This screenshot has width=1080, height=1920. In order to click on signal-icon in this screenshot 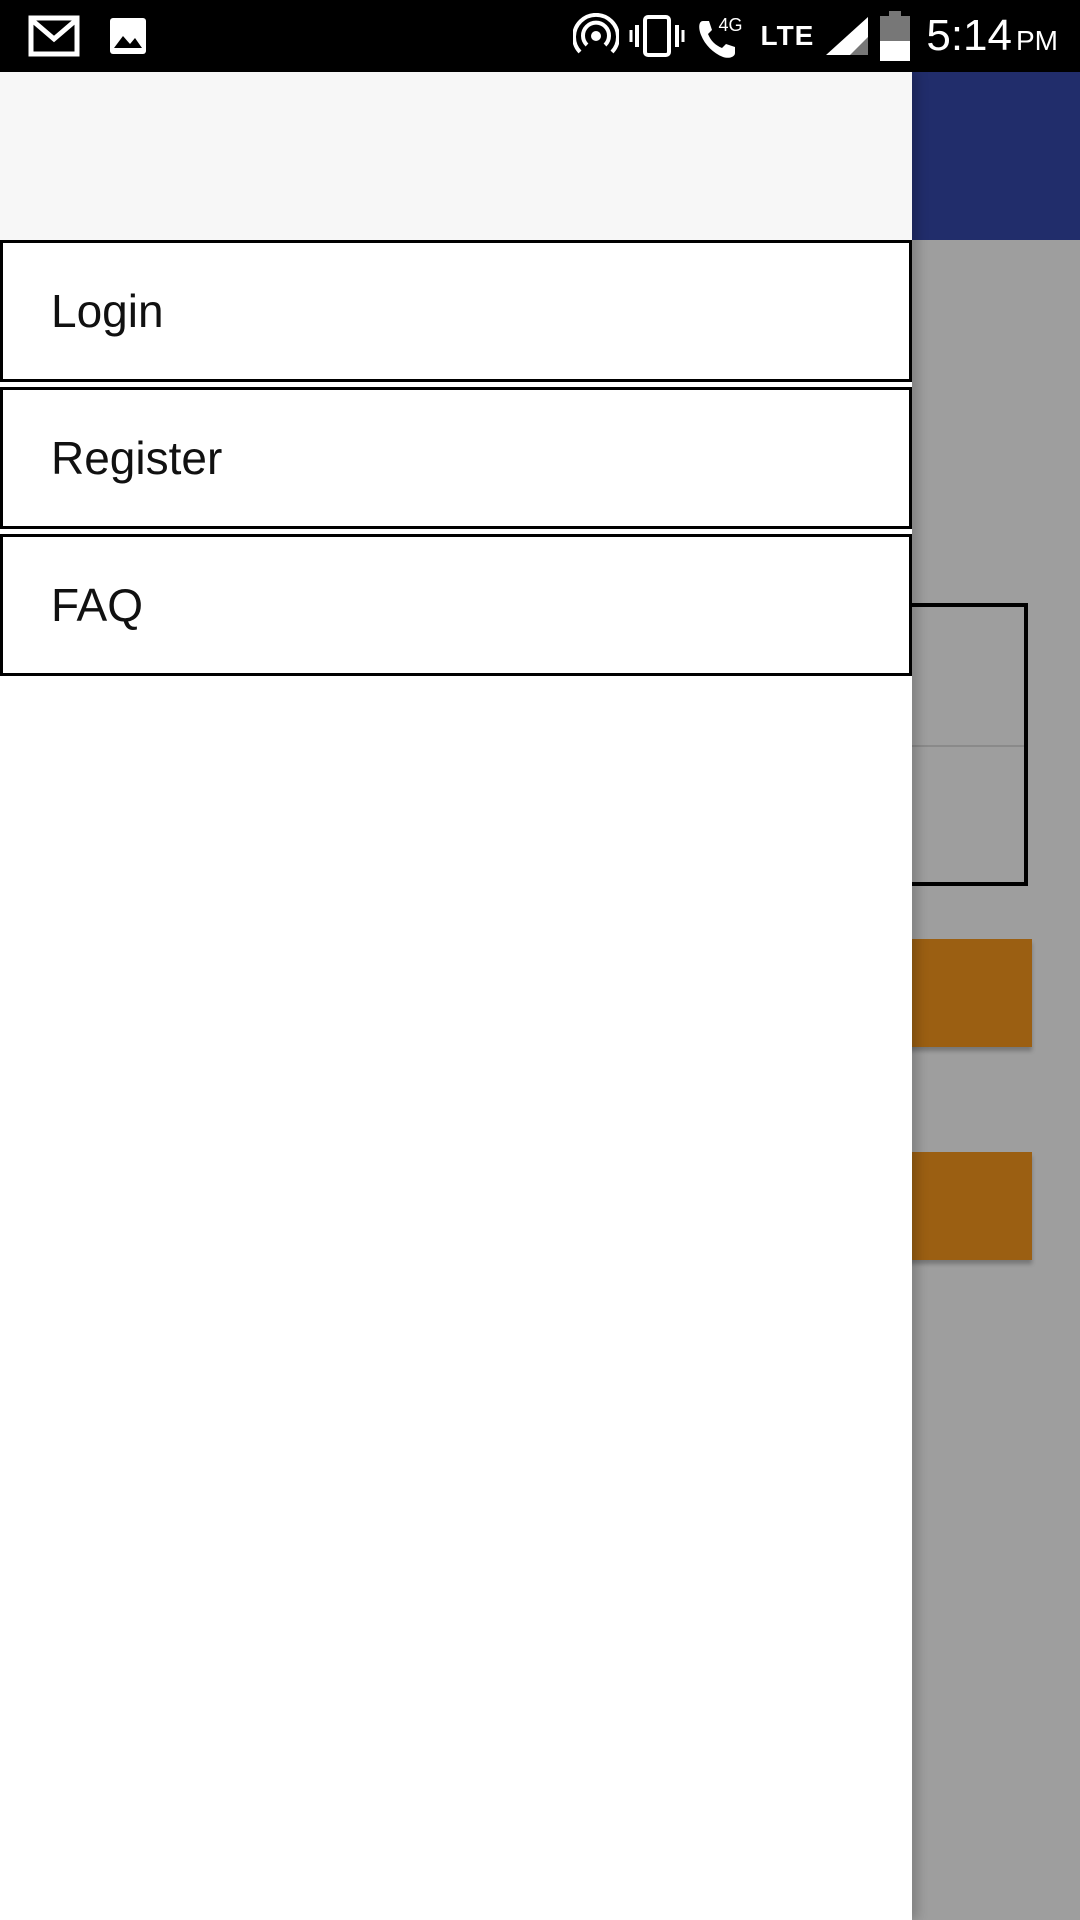, I will do `click(847, 36)`.